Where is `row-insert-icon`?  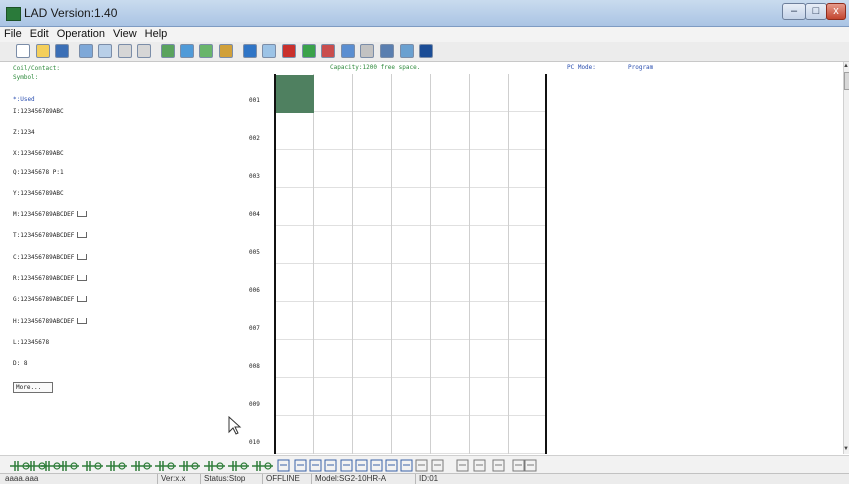 row-insert-icon is located at coordinates (462, 465).